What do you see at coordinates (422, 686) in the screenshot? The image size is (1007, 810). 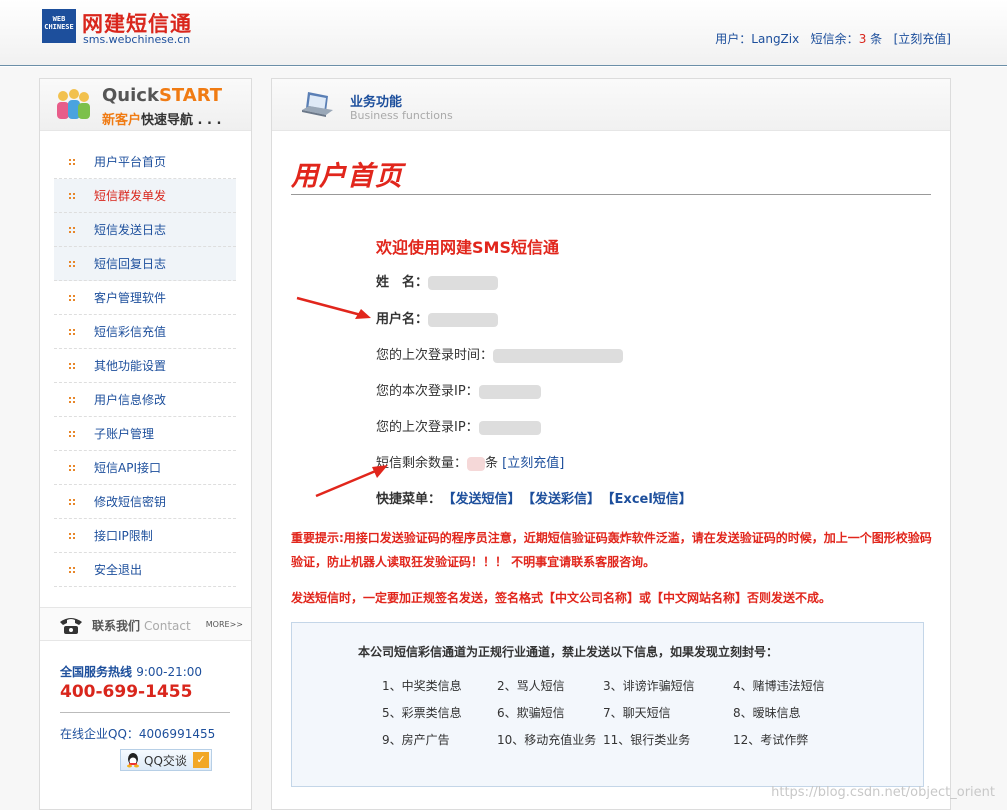 I see `rule-item: 1、中奖类信息` at bounding box center [422, 686].